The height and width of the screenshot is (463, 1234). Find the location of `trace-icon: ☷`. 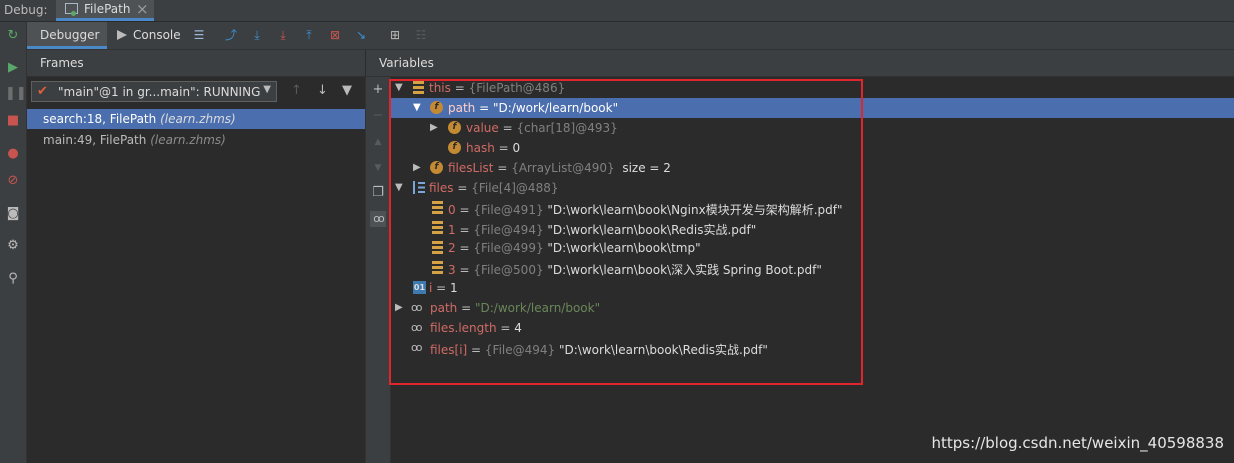

trace-icon: ☷ is located at coordinates (421, 35).